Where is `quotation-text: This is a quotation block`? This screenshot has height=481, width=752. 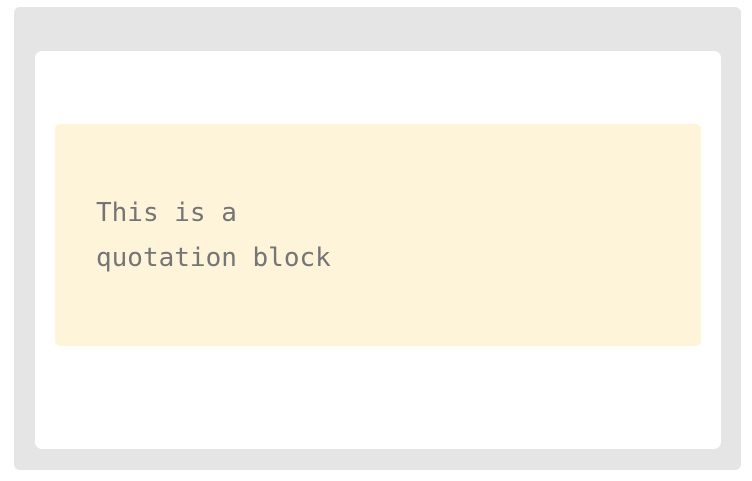
quotation-text: This is a quotation block is located at coordinates (213, 235).